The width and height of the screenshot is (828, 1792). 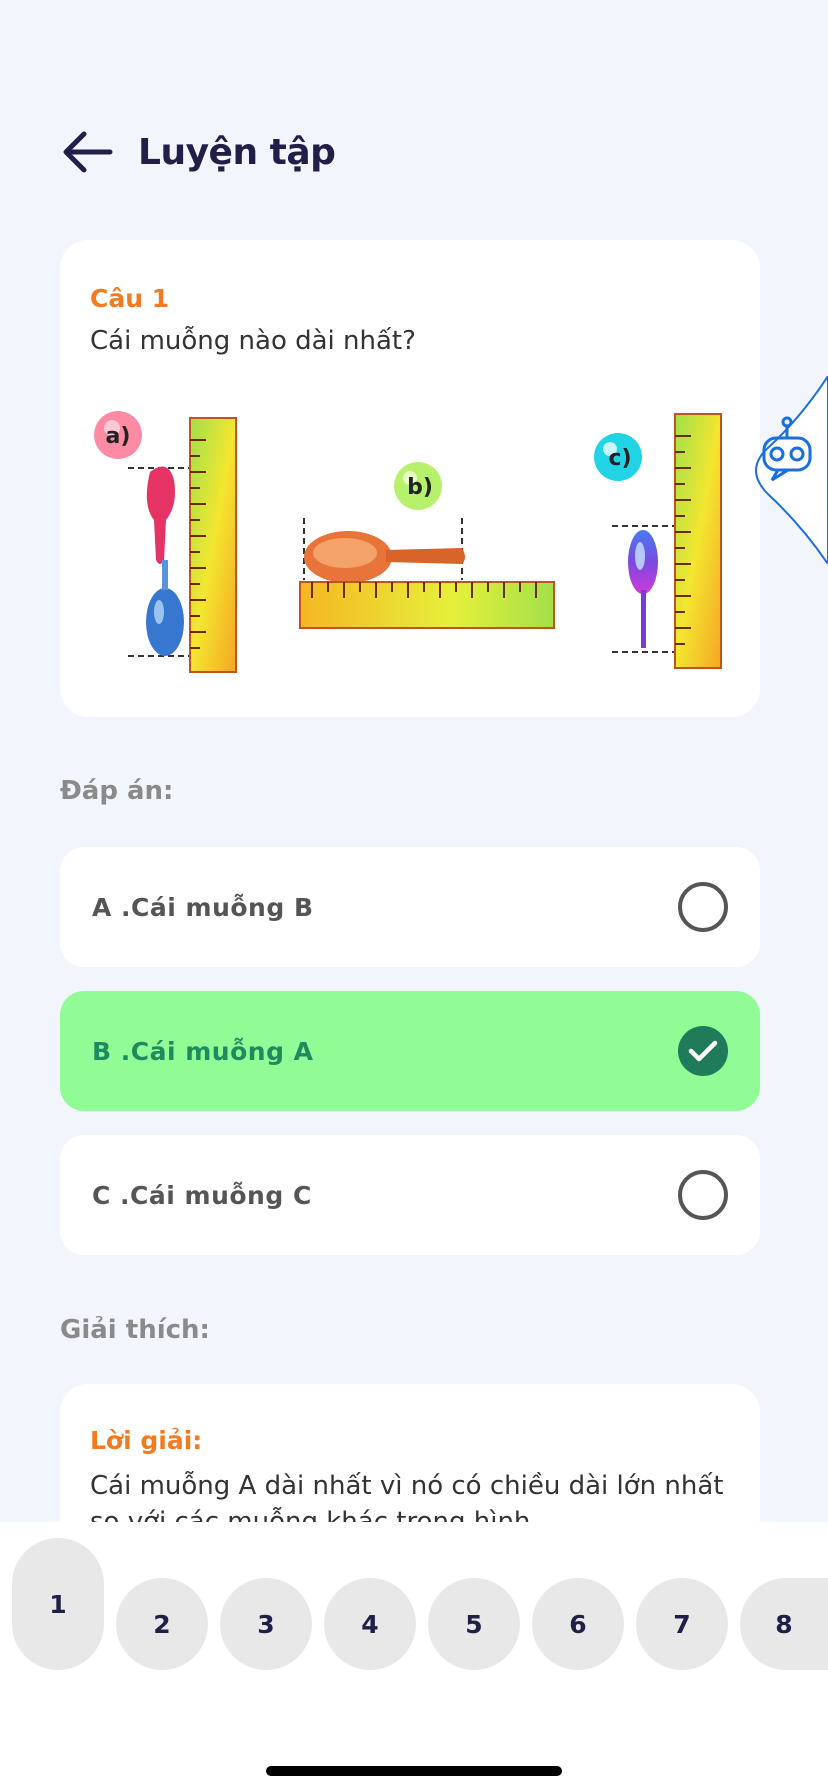 What do you see at coordinates (619, 458) in the screenshot?
I see `label-c: c)` at bounding box center [619, 458].